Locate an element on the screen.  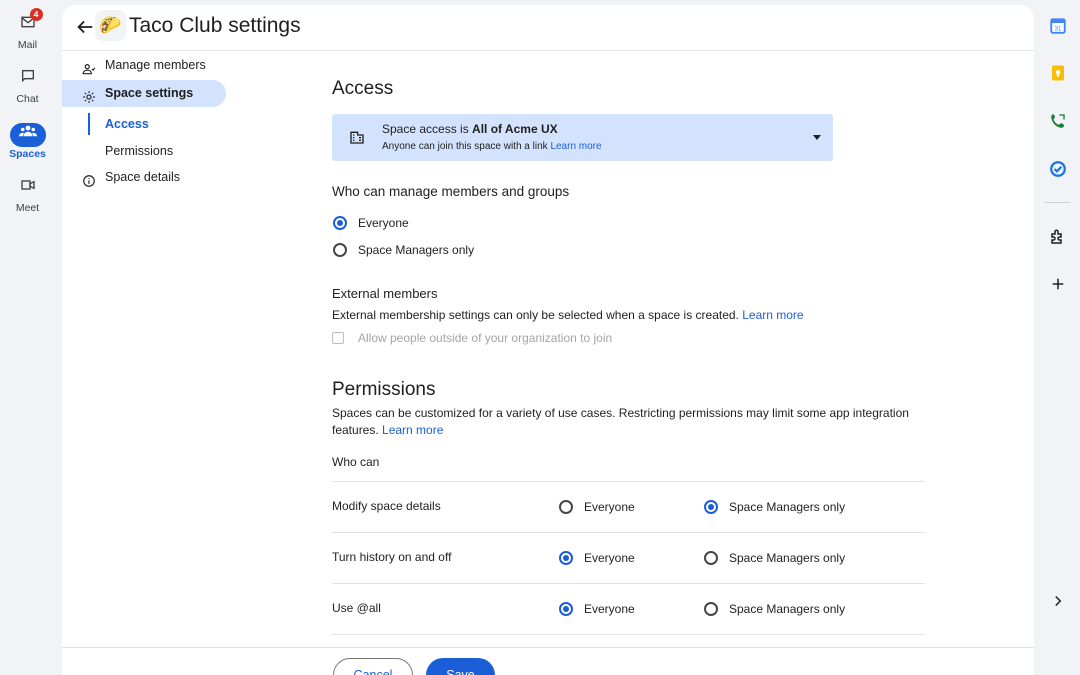
access-prefix: Space access is is located at coordinates (427, 129).